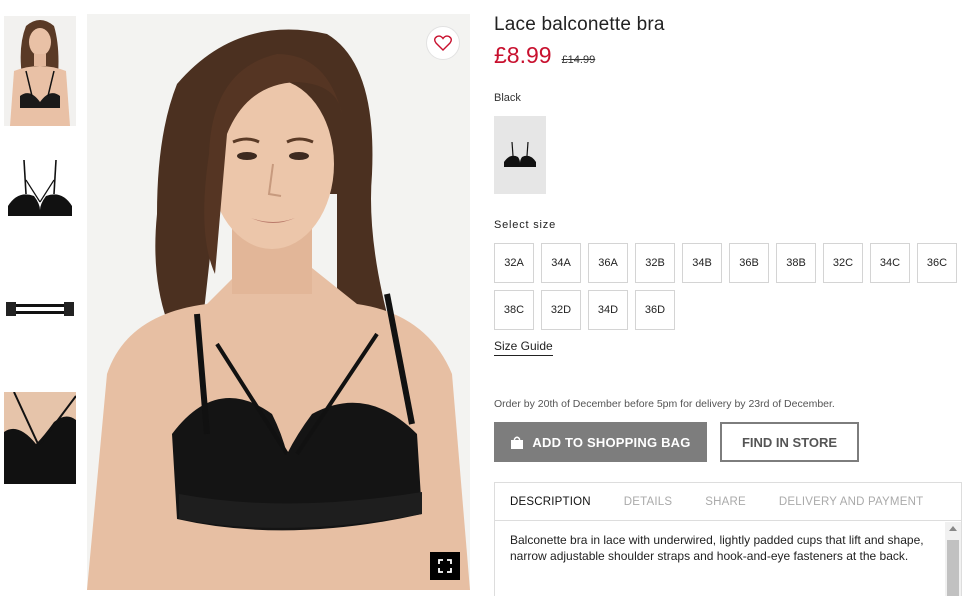  What do you see at coordinates (40, 309) in the screenshot?
I see `thumbnail-band` at bounding box center [40, 309].